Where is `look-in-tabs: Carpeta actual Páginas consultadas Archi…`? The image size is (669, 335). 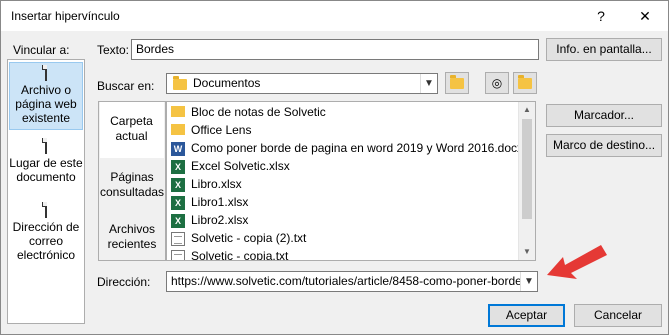 look-in-tabs: Carpeta actual Páginas consultadas Archi… is located at coordinates (132, 181).